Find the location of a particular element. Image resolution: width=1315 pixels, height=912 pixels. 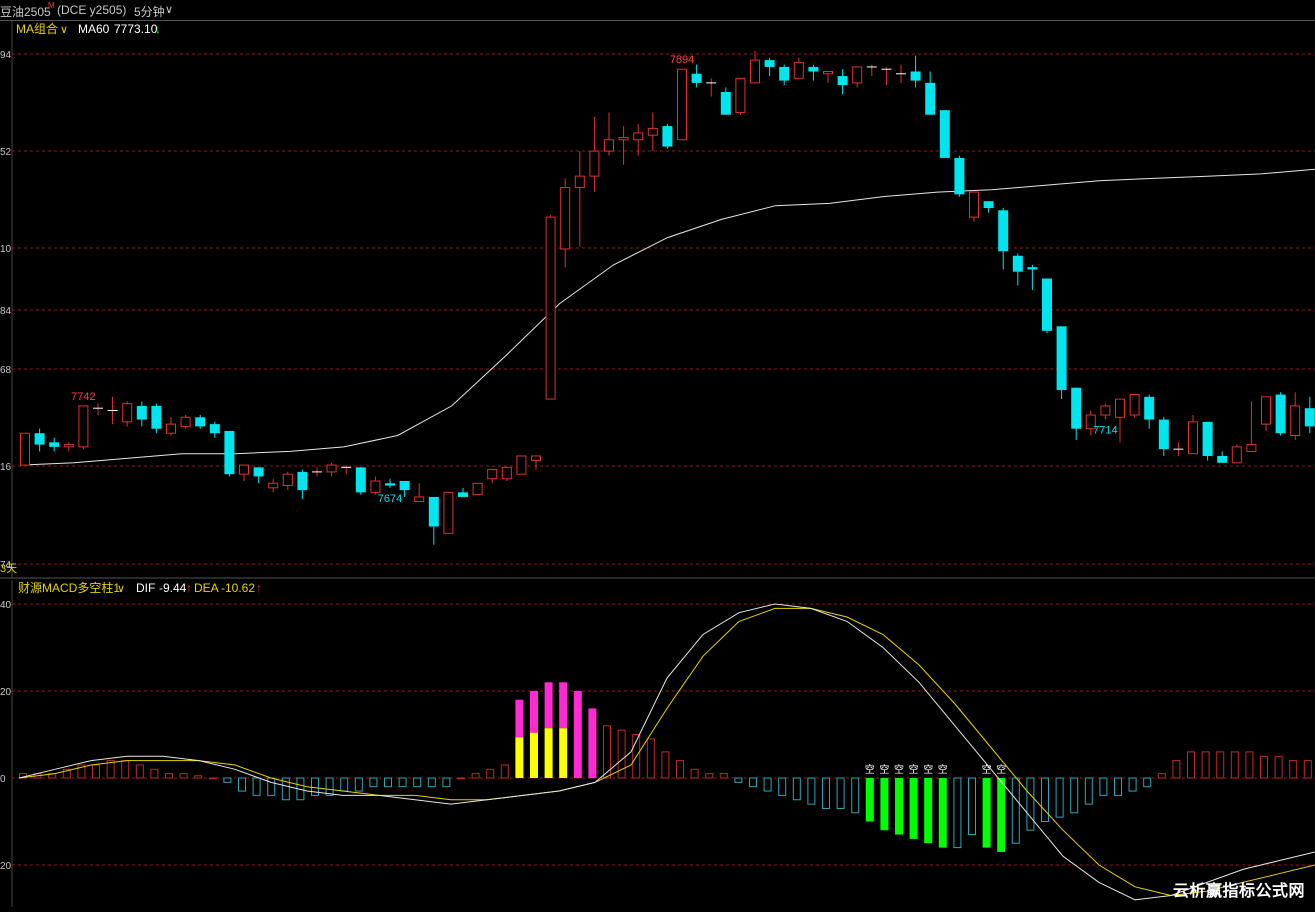

price-tick-label: 10 is located at coordinates (6, 249).